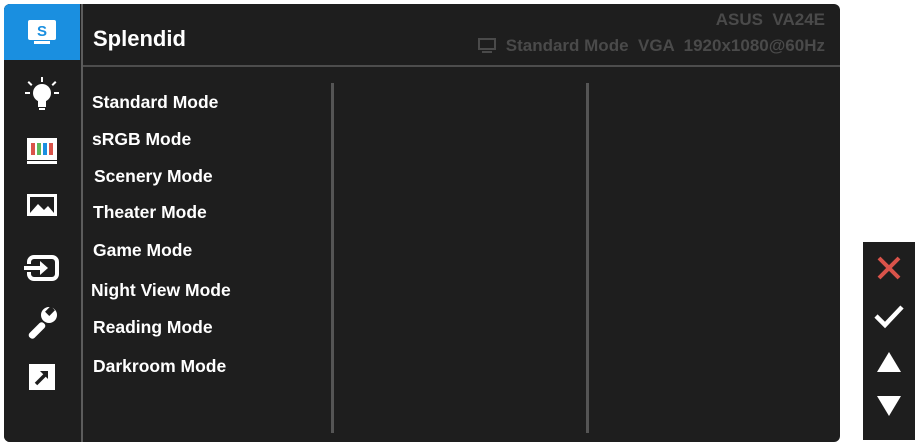  I want to click on sidebar-item-blue-light, so click(42, 95).